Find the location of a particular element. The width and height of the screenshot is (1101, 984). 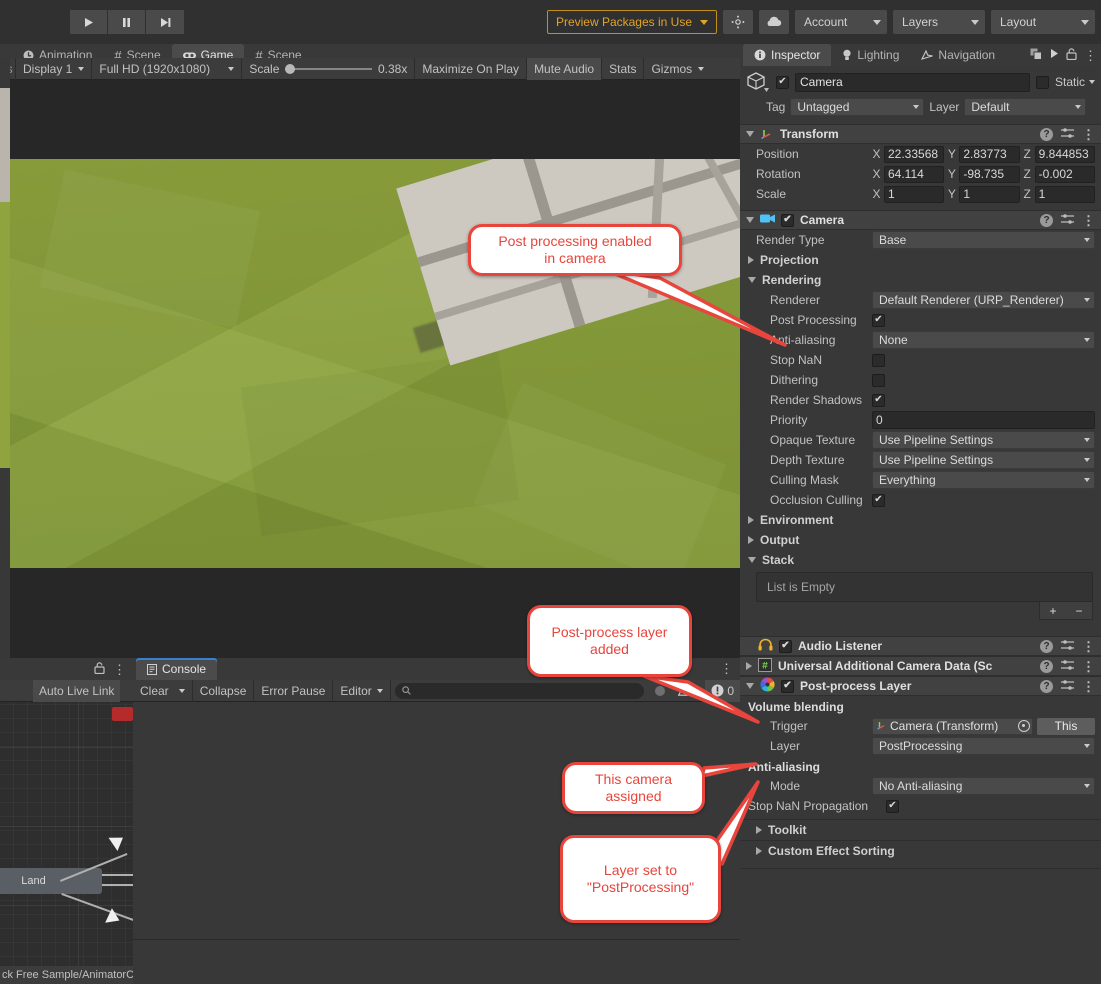

cloud-icon is located at coordinates (774, 22).